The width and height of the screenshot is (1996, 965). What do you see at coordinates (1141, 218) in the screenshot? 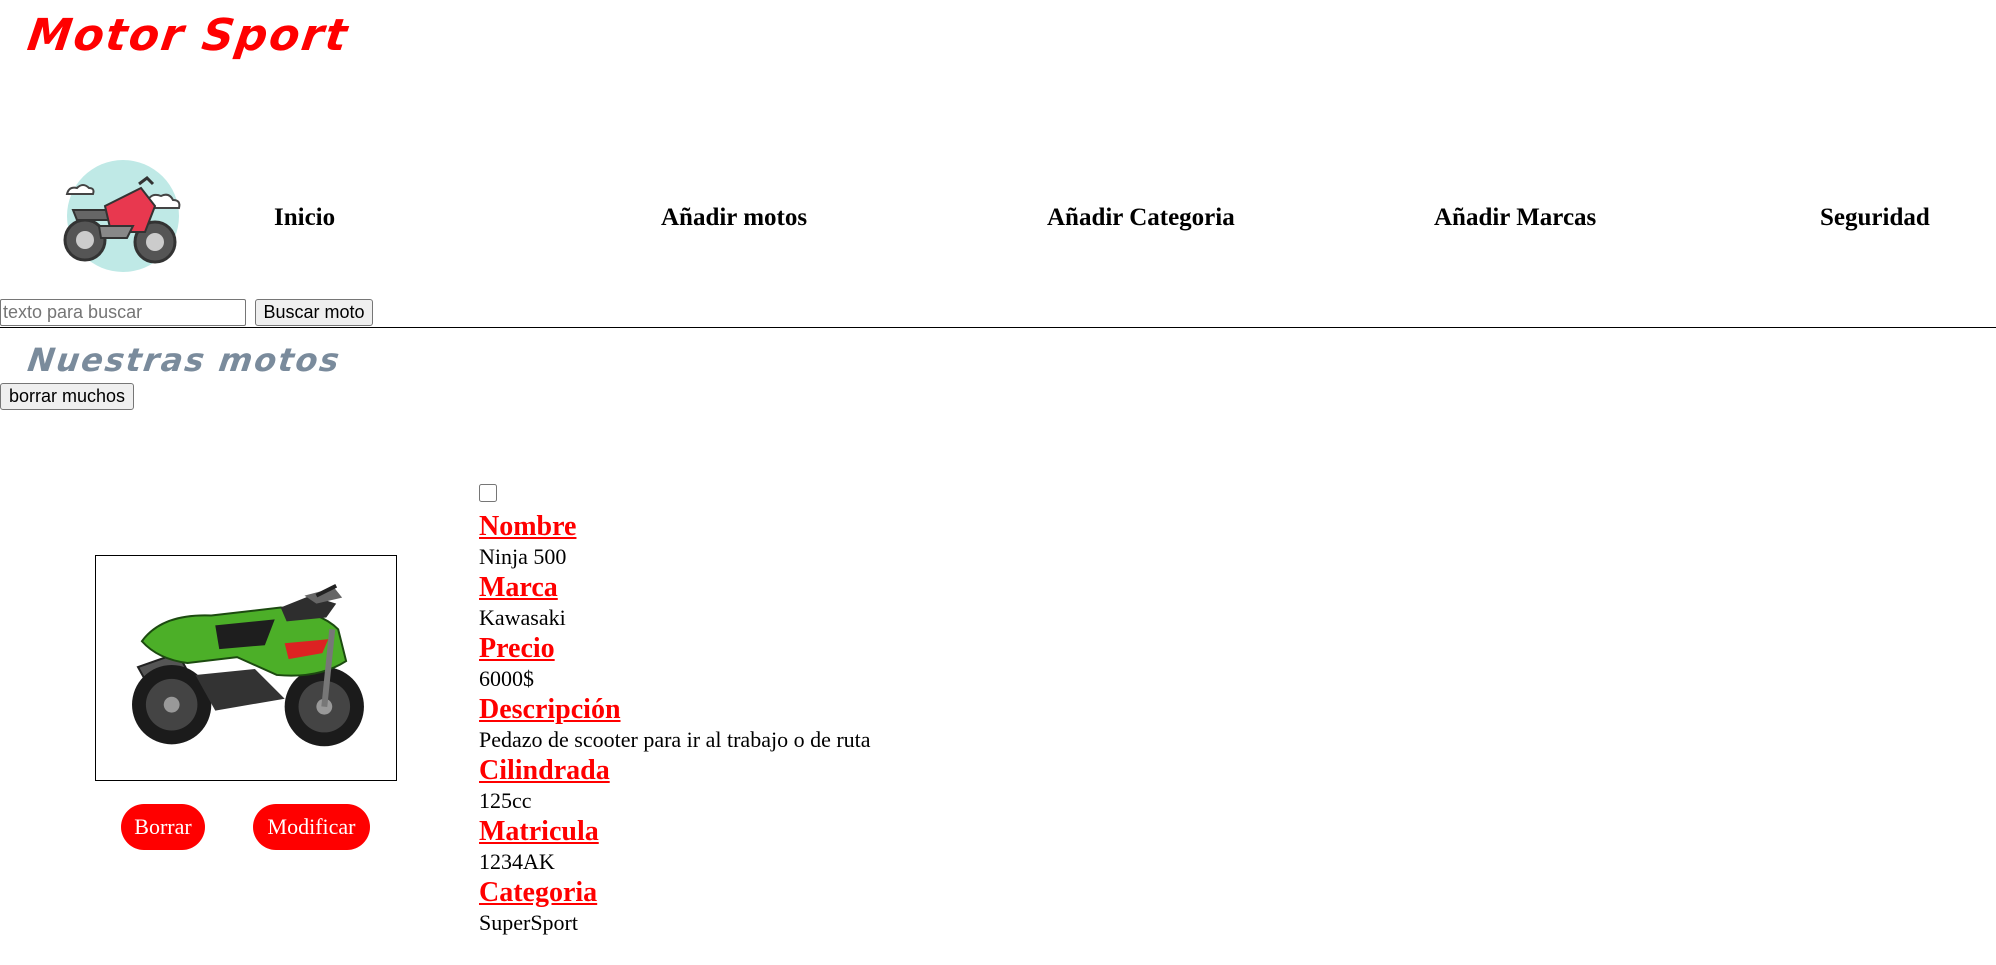
I see `nav-item-anadir-categoria: Añadir Categoria` at bounding box center [1141, 218].